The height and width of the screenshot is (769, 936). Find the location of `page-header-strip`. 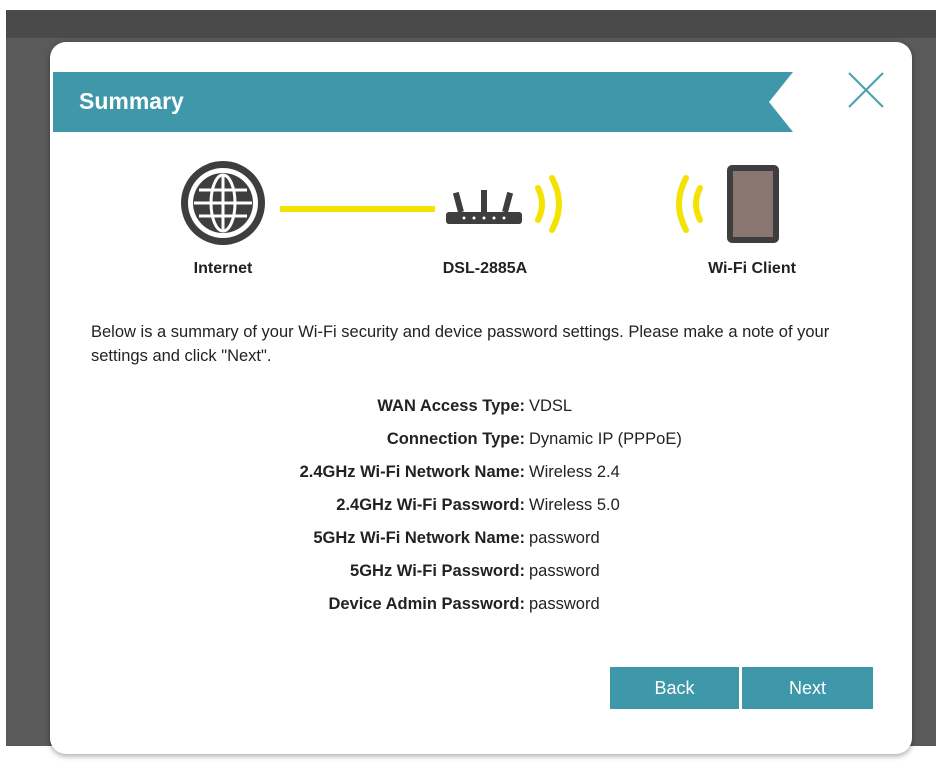

page-header-strip is located at coordinates (471, 24).